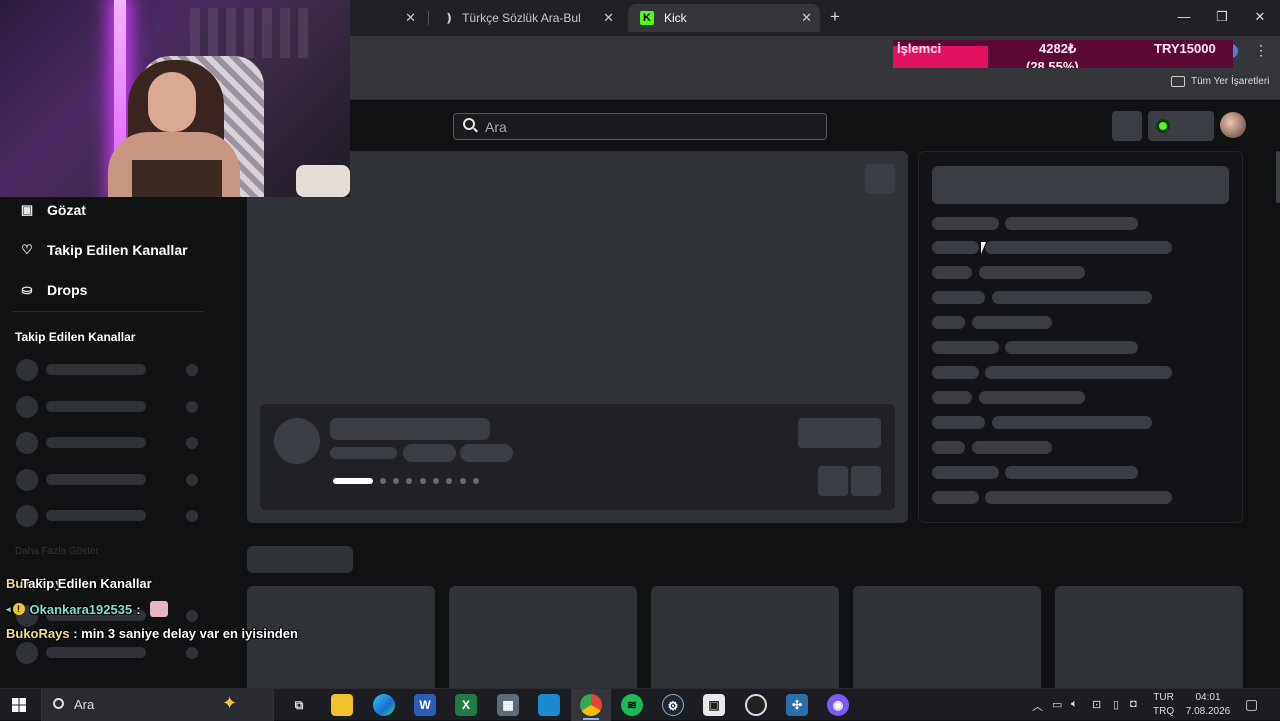 The image size is (1280, 721). Describe the element at coordinates (299, 705) in the screenshot. I see `task-view-icon: ⧉` at that location.